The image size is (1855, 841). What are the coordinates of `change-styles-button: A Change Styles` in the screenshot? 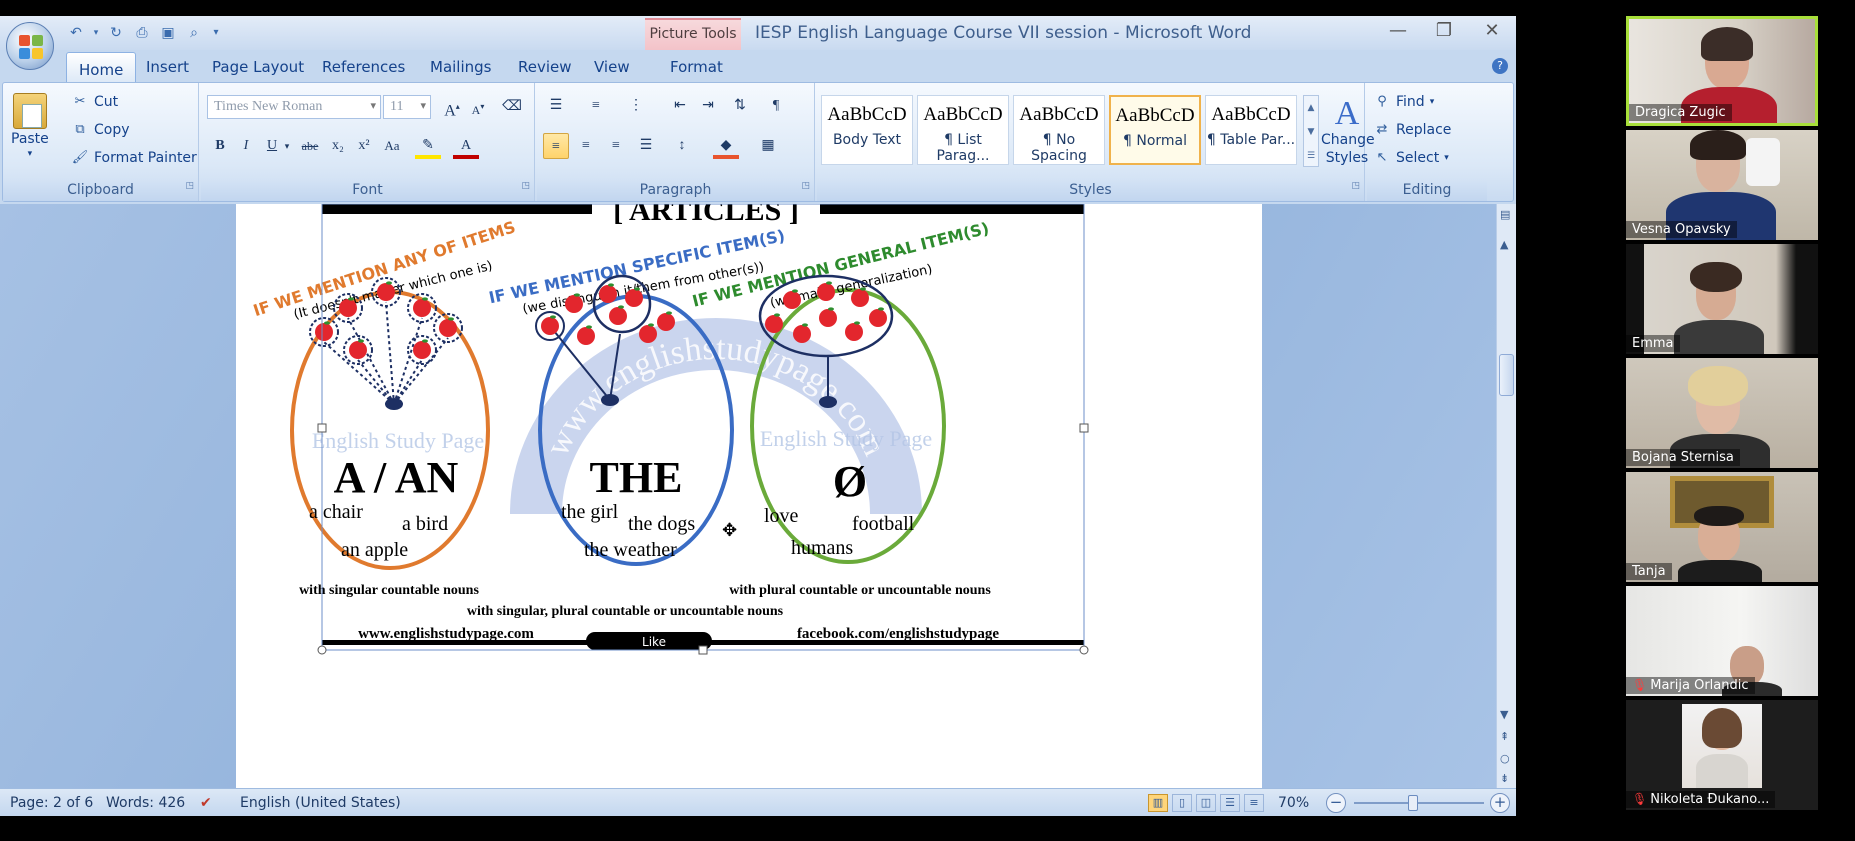 It's located at (1348, 131).